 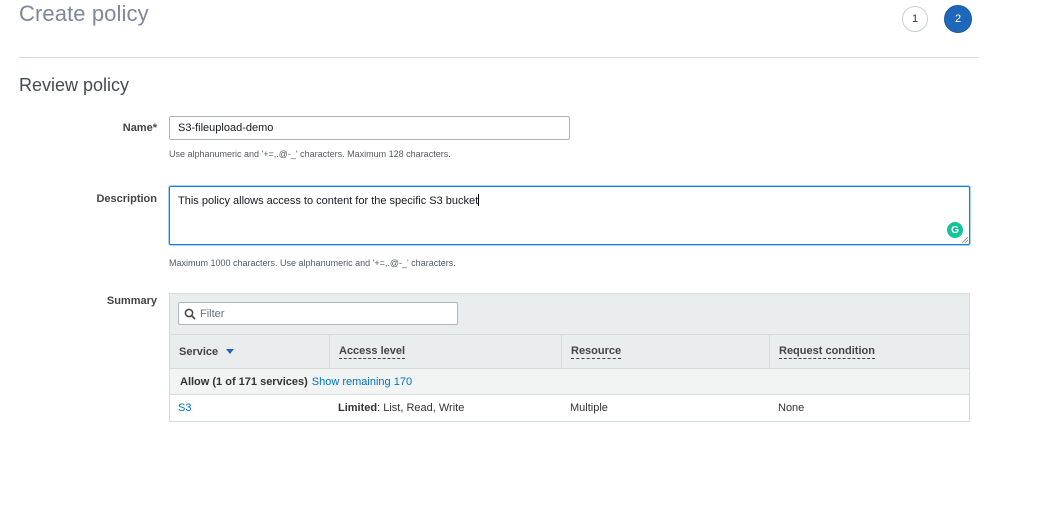 I want to click on step-2-indicator: 2, so click(x=958, y=19).